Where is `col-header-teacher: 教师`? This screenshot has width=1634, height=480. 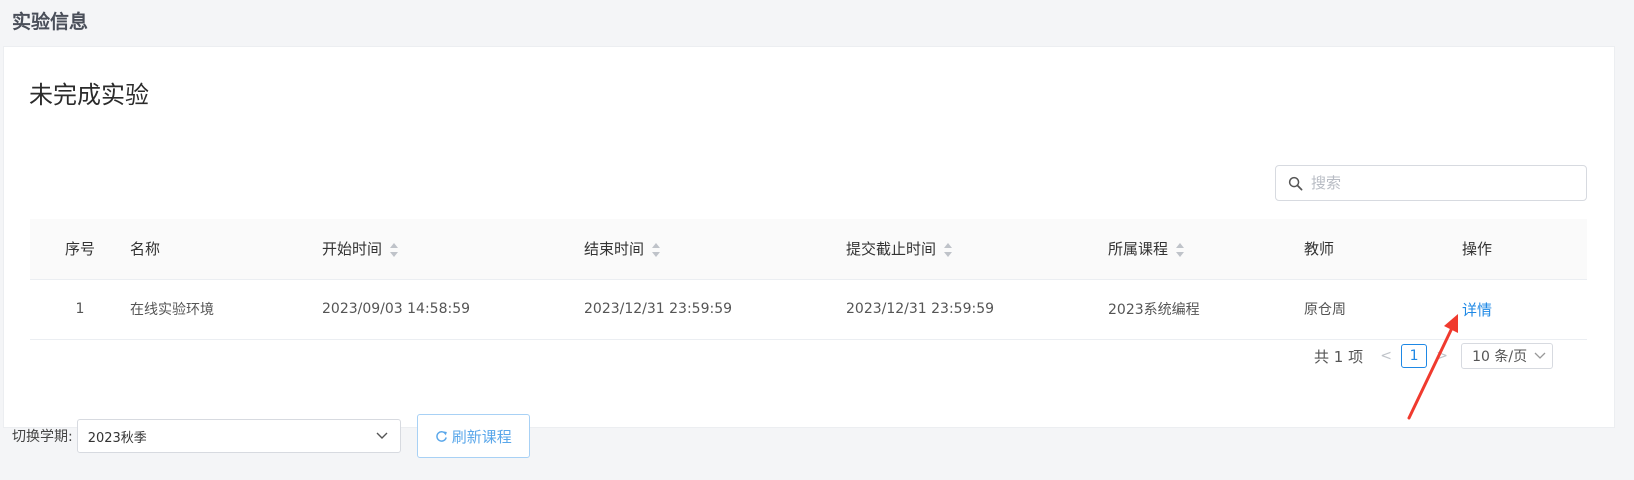
col-header-teacher: 教师 is located at coordinates (1368, 249).